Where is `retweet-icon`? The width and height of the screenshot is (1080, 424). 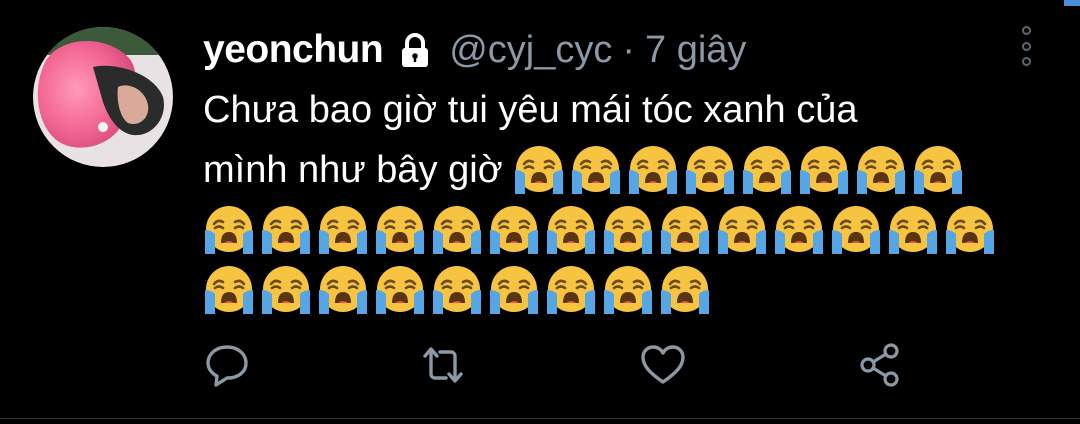
retweet-icon is located at coordinates (443, 365).